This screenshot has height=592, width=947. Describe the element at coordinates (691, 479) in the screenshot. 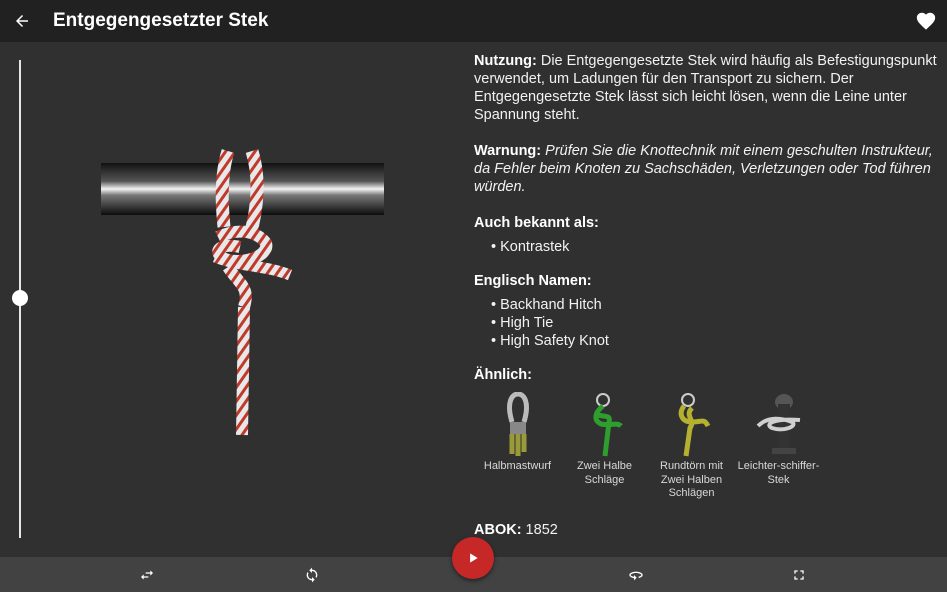

I see `similar-knot-label: Rundtörn mit Zwei Halben Schlägen` at that location.